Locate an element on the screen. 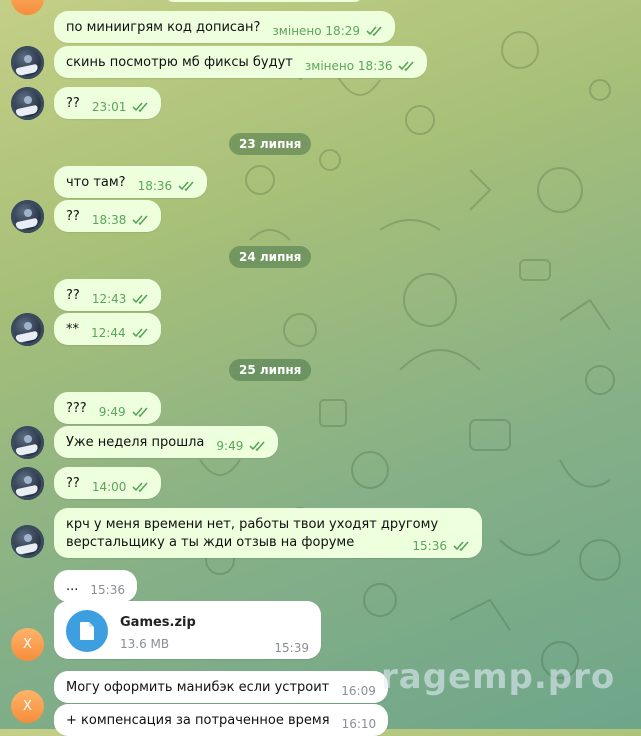  message-bubble: по миниигрям код дописан? змінено 18:29 is located at coordinates (225, 27).